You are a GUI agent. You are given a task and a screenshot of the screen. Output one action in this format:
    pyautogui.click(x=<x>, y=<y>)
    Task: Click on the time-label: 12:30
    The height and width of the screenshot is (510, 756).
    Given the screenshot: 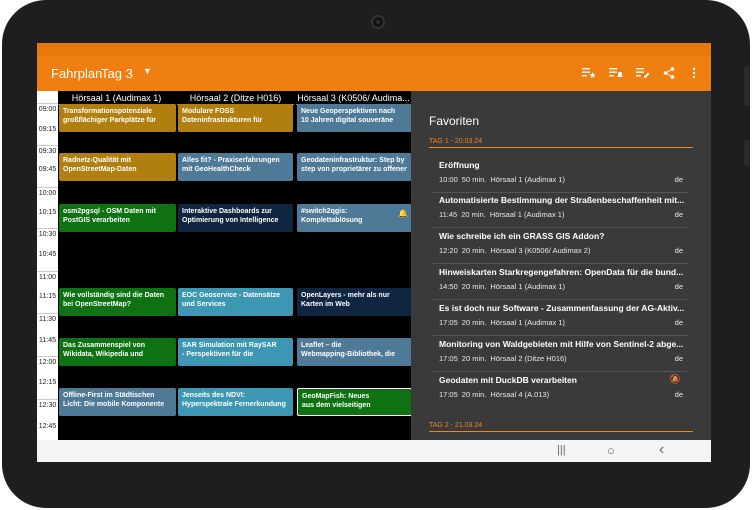 What is the action you would take?
    pyautogui.click(x=47, y=405)
    